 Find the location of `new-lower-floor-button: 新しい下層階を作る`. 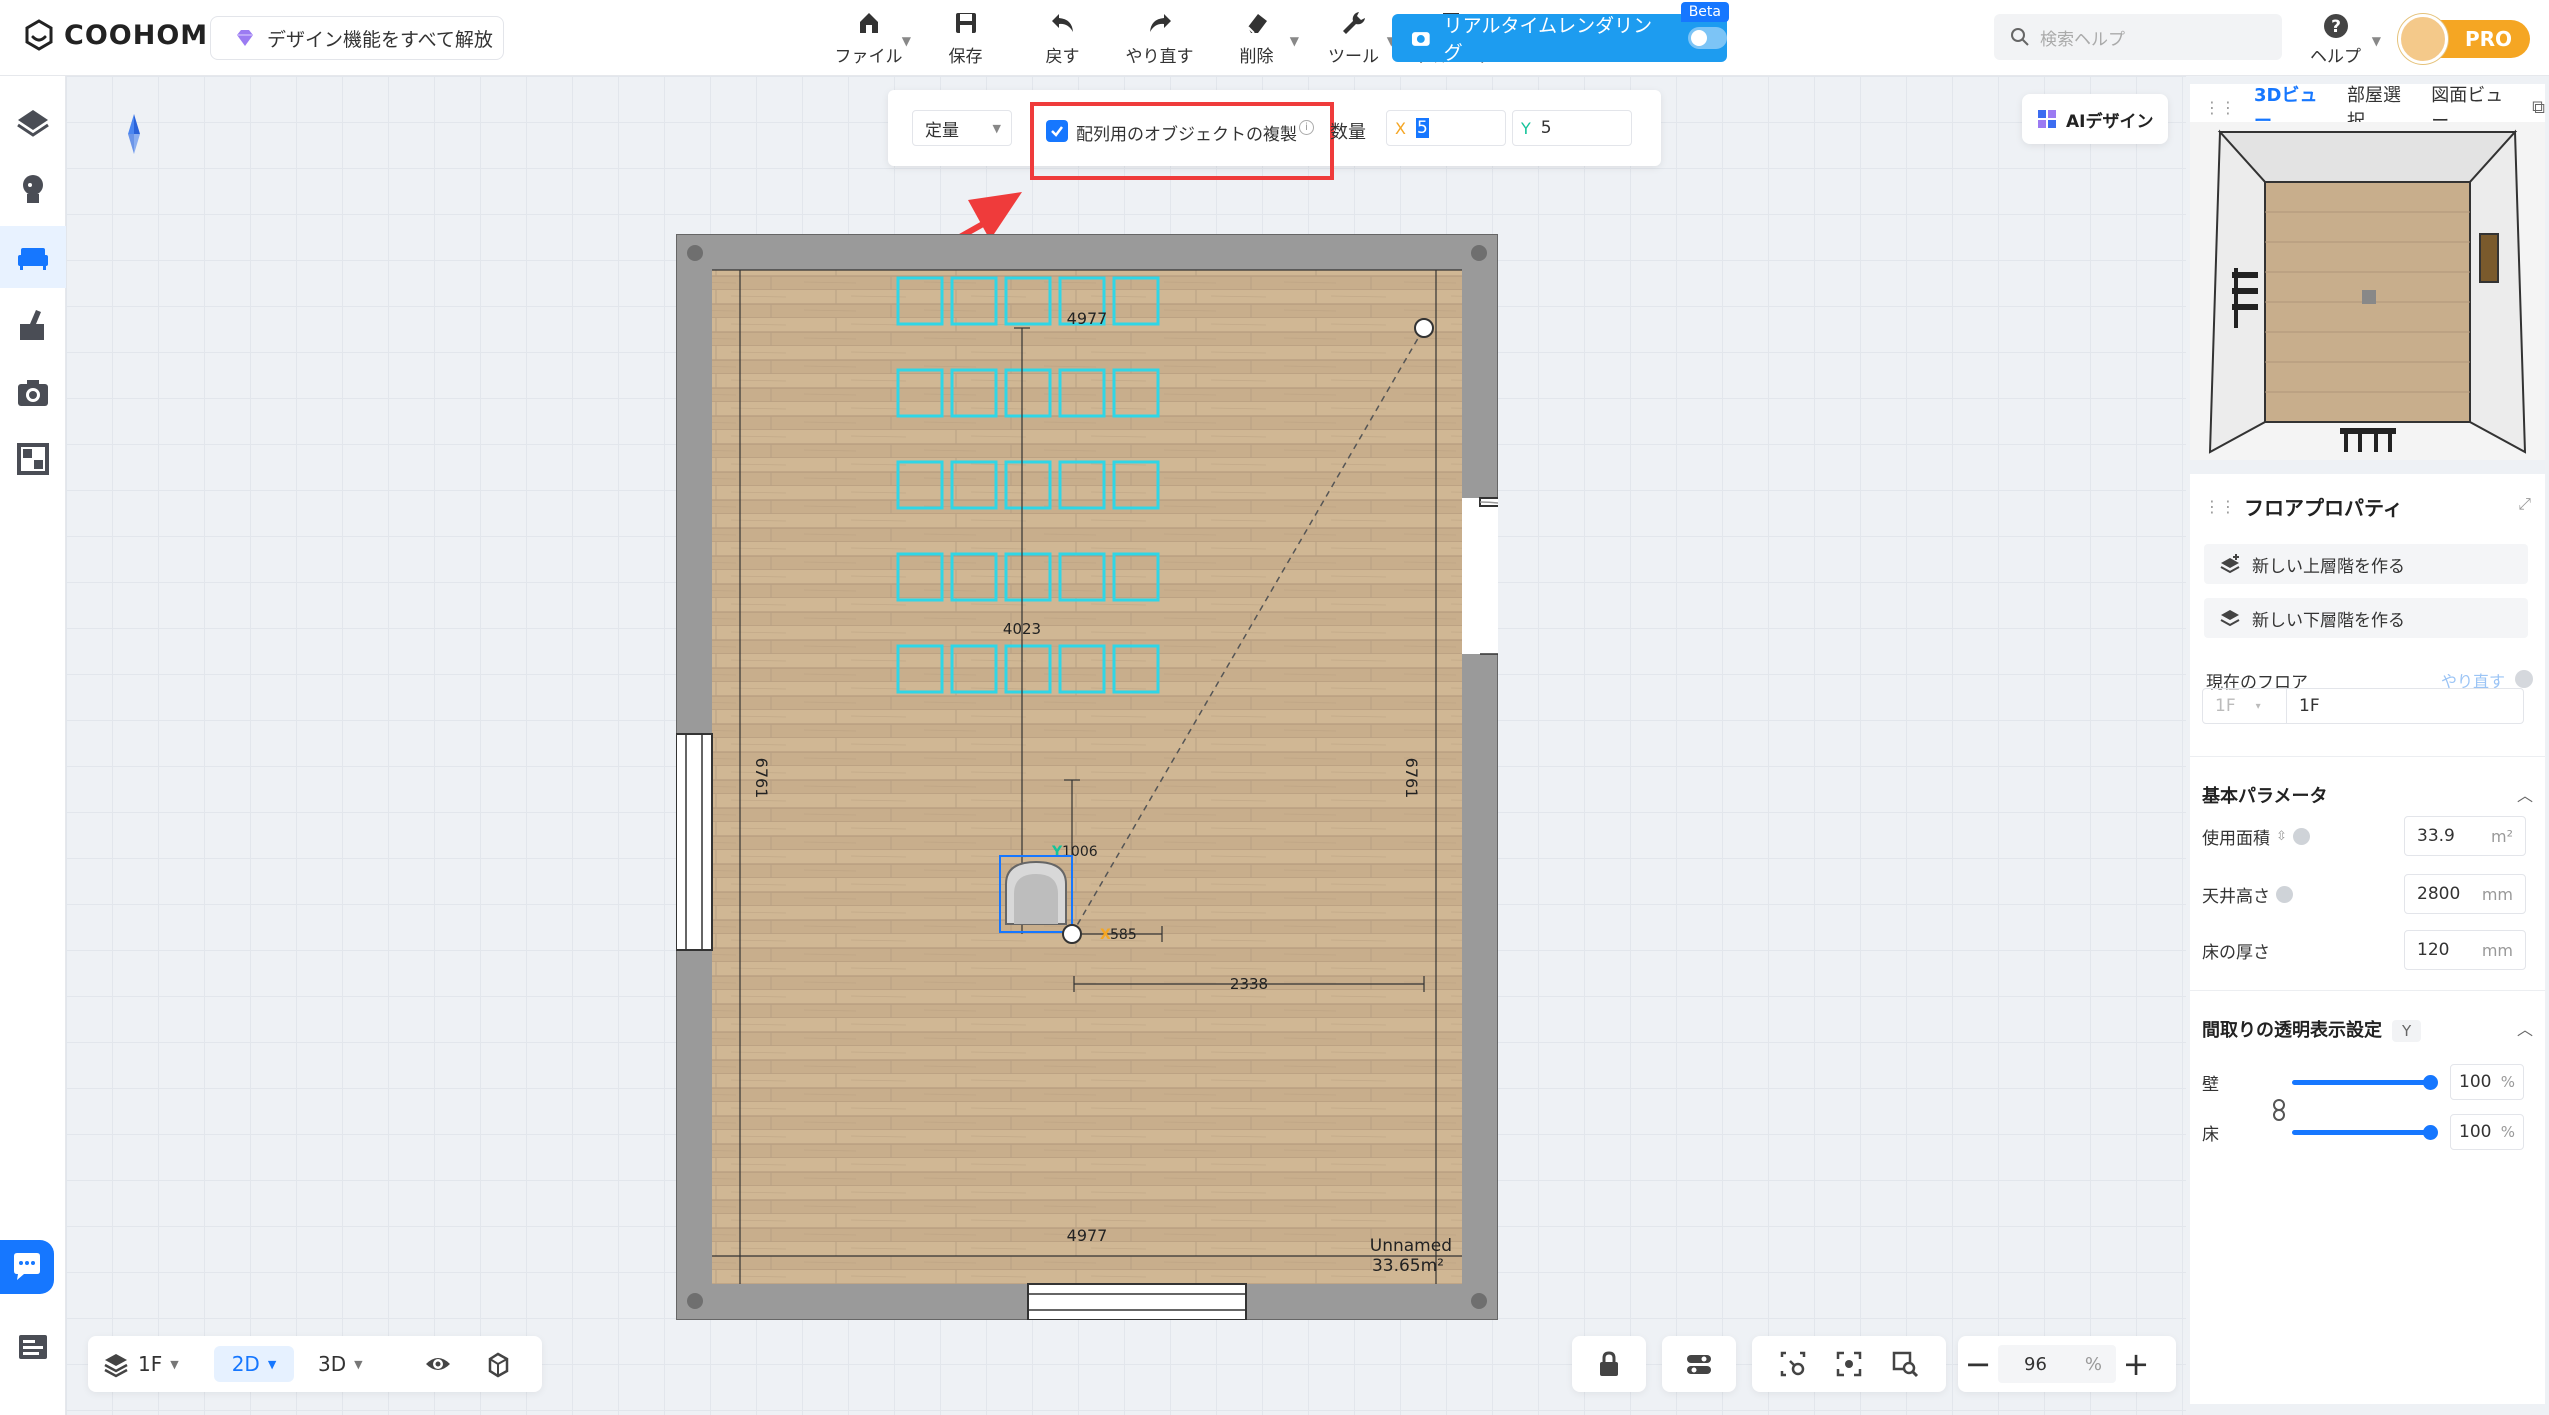

new-lower-floor-button: 新しい下層階を作る is located at coordinates (2366, 618).